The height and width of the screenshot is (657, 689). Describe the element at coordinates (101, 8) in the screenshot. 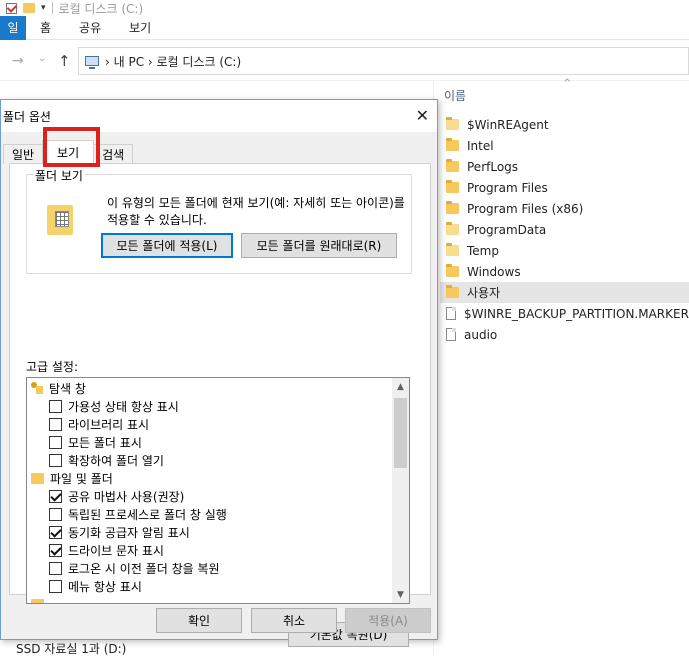

I see `window-title: 로컬 디스크 (C:)` at that location.